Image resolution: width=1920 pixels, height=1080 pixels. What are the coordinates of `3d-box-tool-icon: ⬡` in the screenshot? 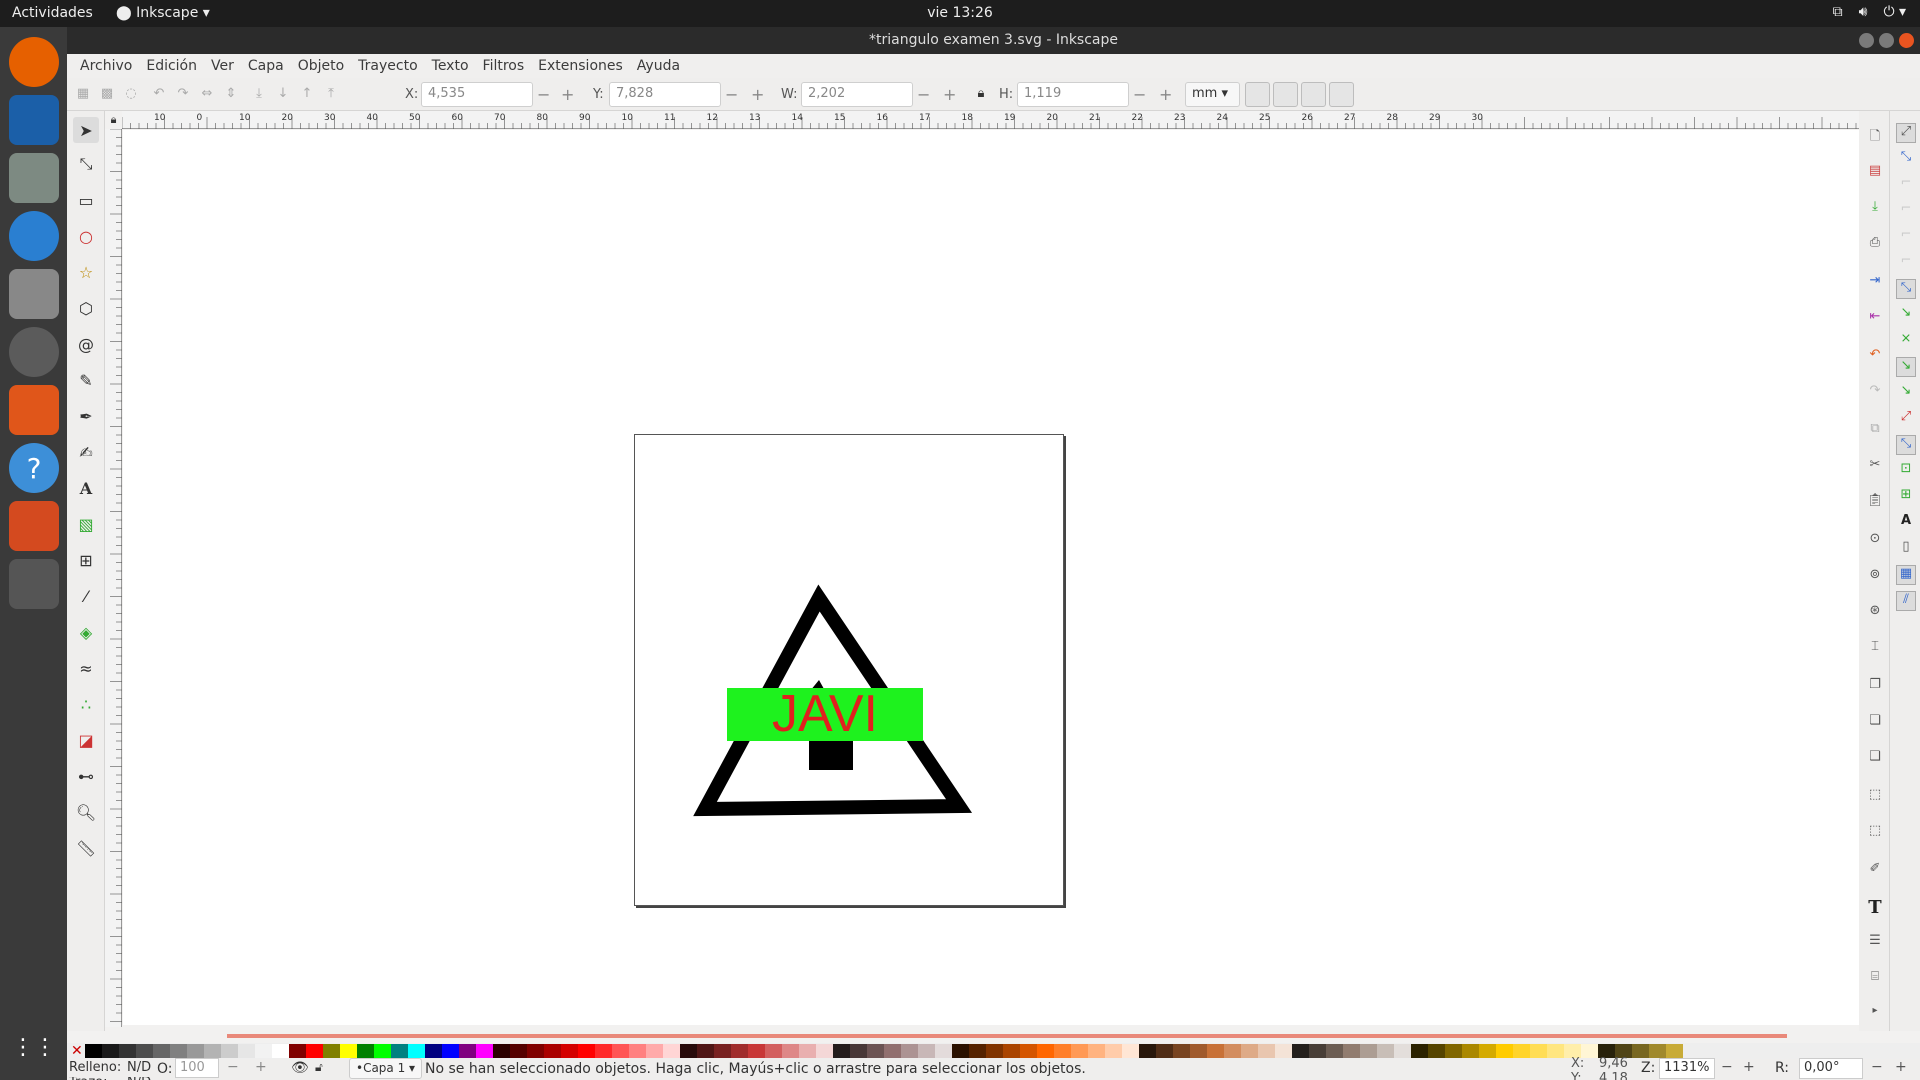 It's located at (86, 308).